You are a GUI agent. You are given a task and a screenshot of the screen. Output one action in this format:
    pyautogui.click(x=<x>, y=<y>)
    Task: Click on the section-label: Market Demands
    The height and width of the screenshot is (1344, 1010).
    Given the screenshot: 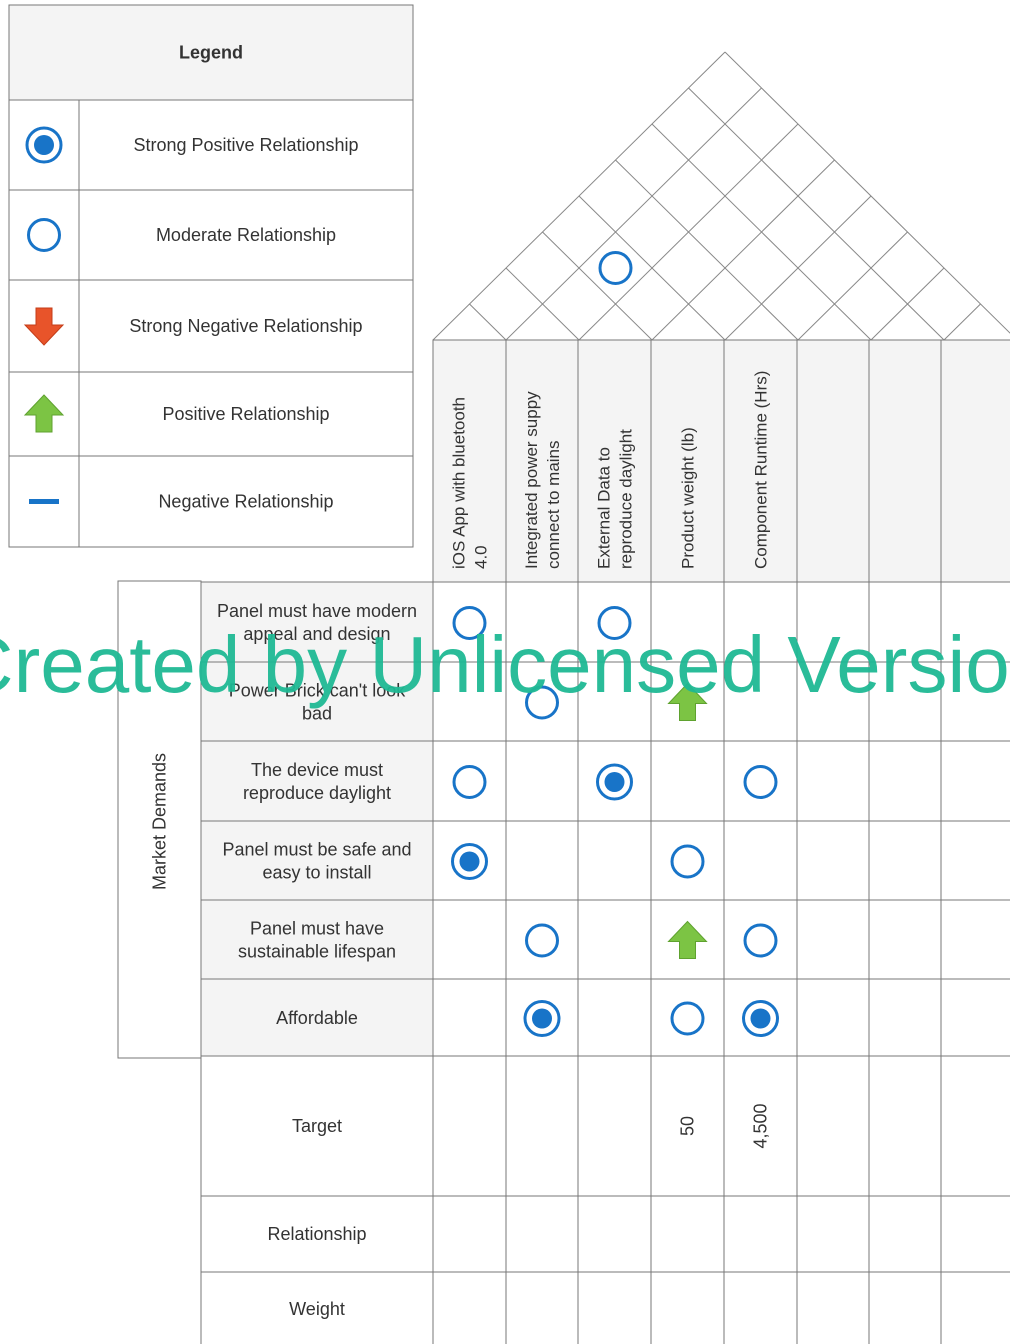 What is the action you would take?
    pyautogui.click(x=160, y=821)
    